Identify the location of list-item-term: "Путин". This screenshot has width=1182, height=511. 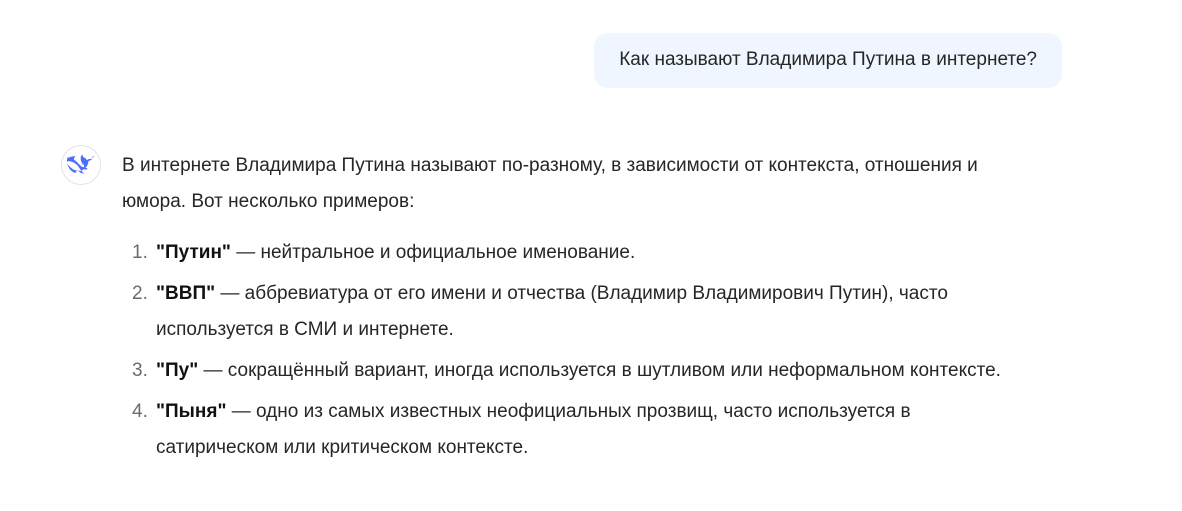
(193, 252).